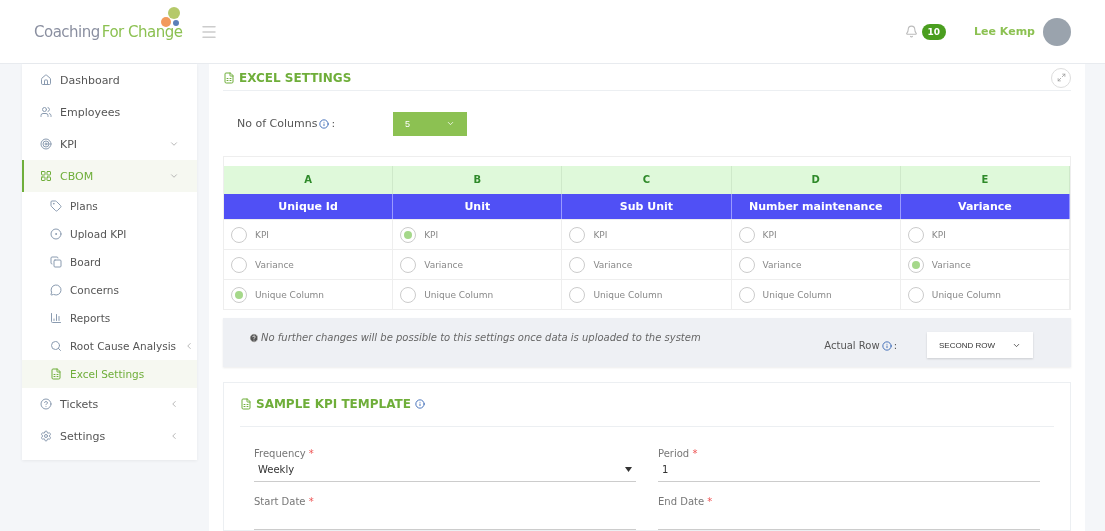  What do you see at coordinates (109, 144) in the screenshot?
I see `sidebar-item: KPI` at bounding box center [109, 144].